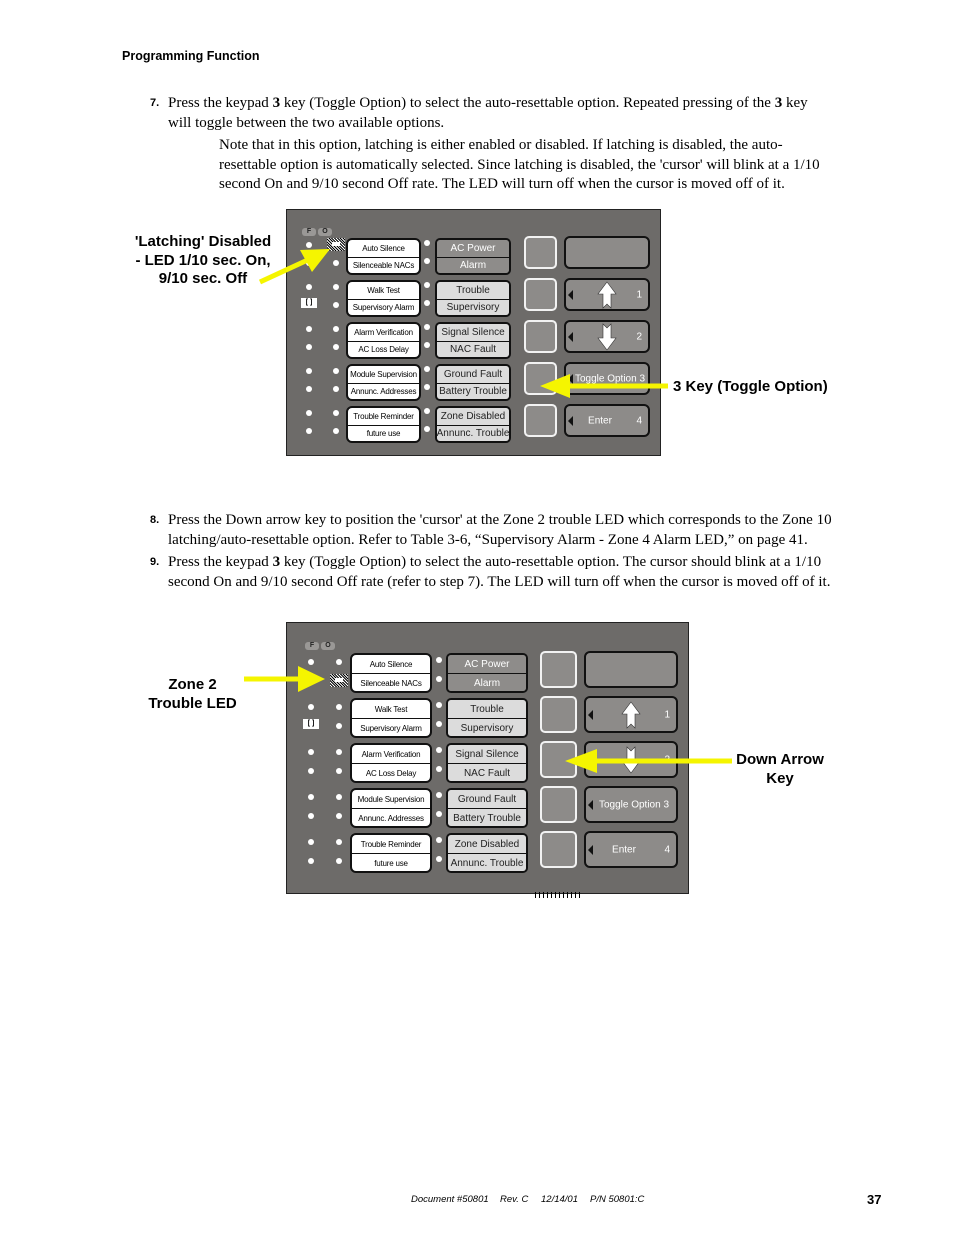 This screenshot has height=1235, width=954. What do you see at coordinates (450, 1199) in the screenshot?
I see `footer-document: Document #50801` at bounding box center [450, 1199].